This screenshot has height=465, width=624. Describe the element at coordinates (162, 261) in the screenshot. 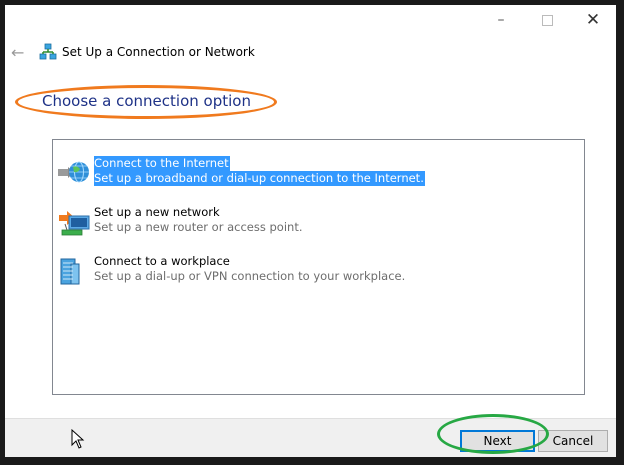

I see `option-title: Connect to a workplace` at that location.